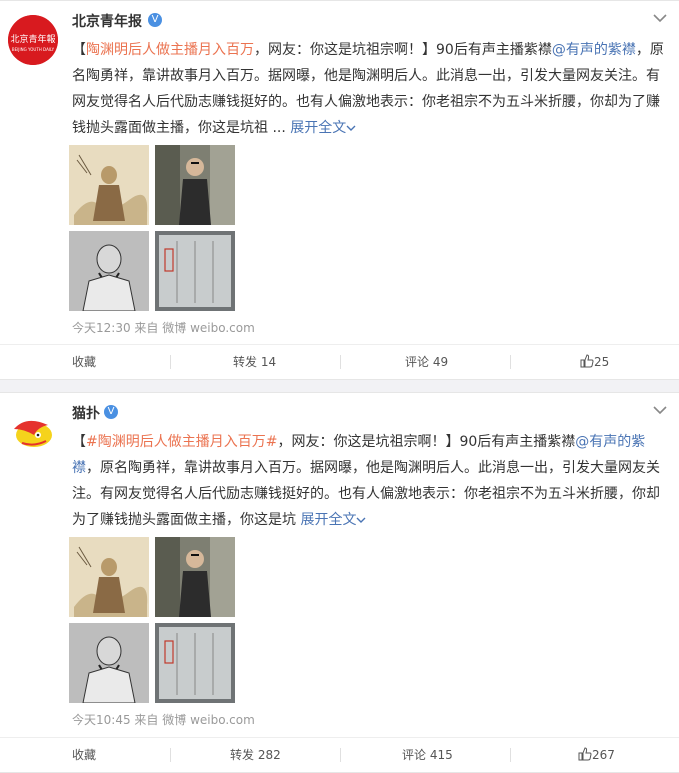 The image size is (679, 773). I want to click on svg-text: BEIJING YOUTH DAILY, so click(33, 49).